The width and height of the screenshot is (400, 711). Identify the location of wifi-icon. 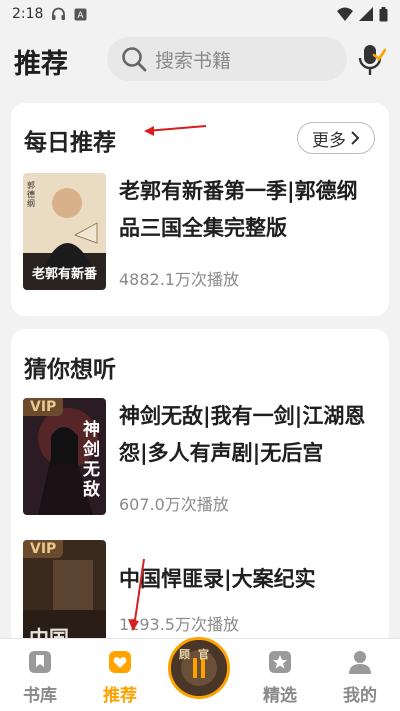
(345, 14).